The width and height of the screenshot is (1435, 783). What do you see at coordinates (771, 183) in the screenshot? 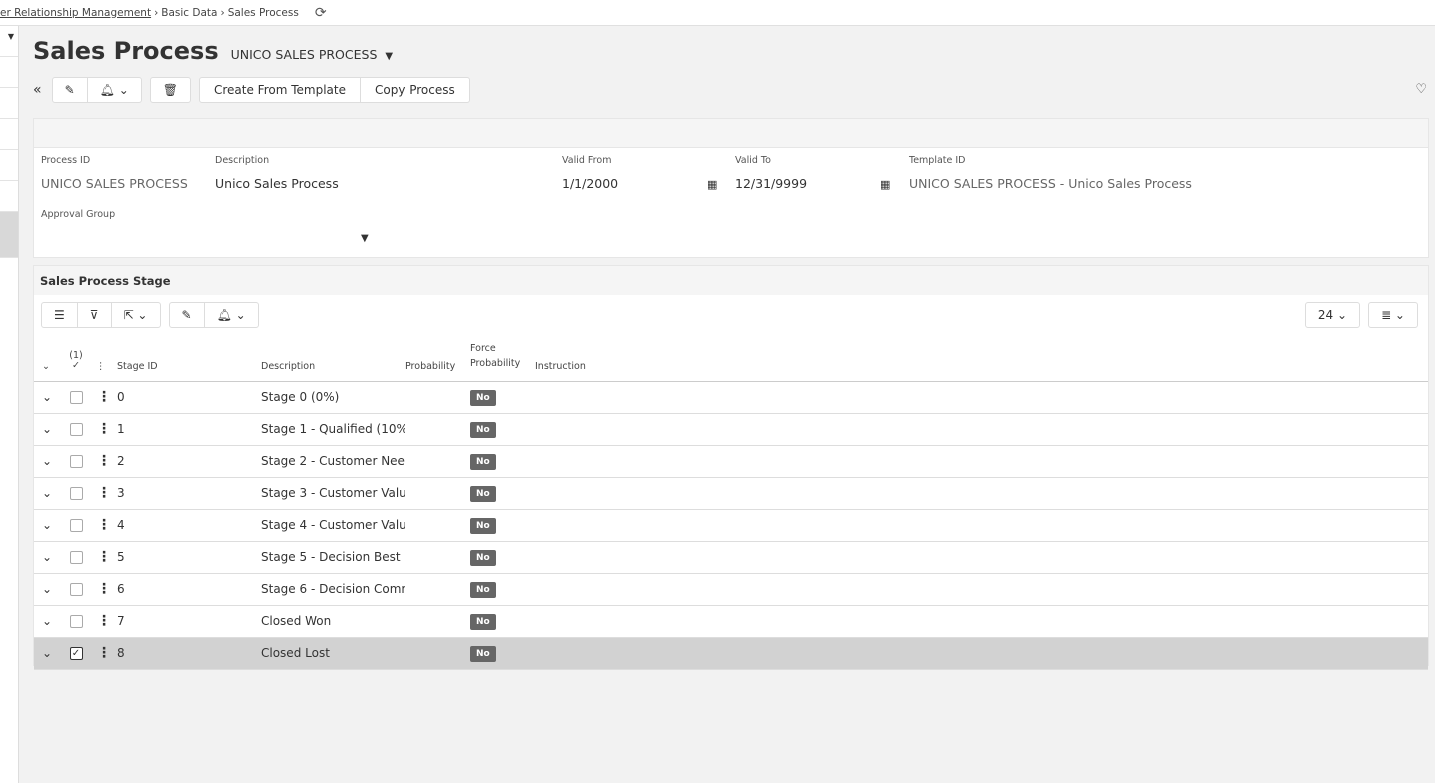
I see `value: 12/31/9999` at bounding box center [771, 183].